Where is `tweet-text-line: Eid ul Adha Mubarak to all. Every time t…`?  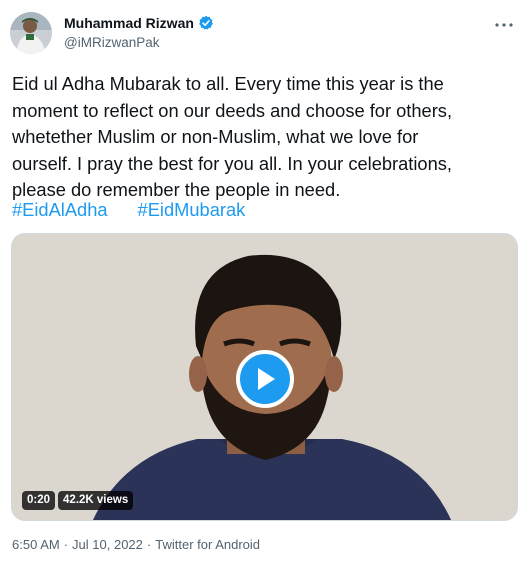 tweet-text-line: Eid ul Adha Mubarak to all. Every time t… is located at coordinates (228, 83).